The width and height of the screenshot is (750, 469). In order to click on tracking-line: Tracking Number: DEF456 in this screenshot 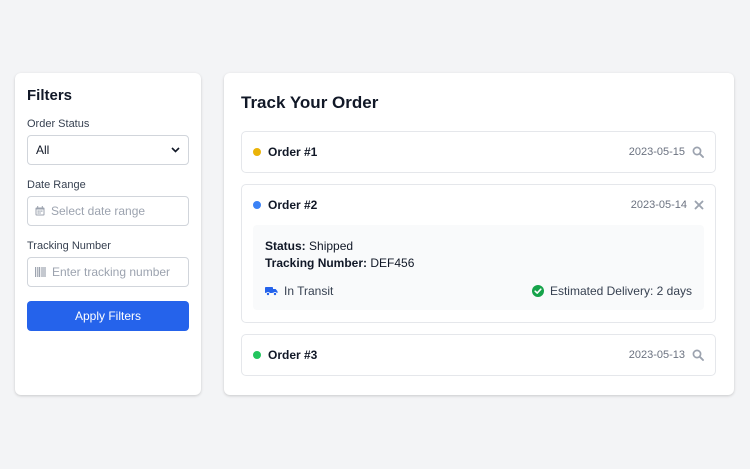, I will do `click(478, 263)`.